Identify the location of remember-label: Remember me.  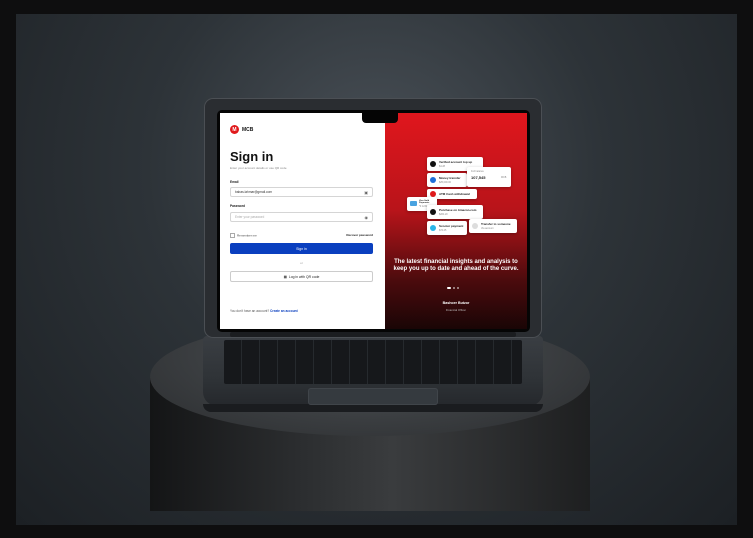
(247, 235).